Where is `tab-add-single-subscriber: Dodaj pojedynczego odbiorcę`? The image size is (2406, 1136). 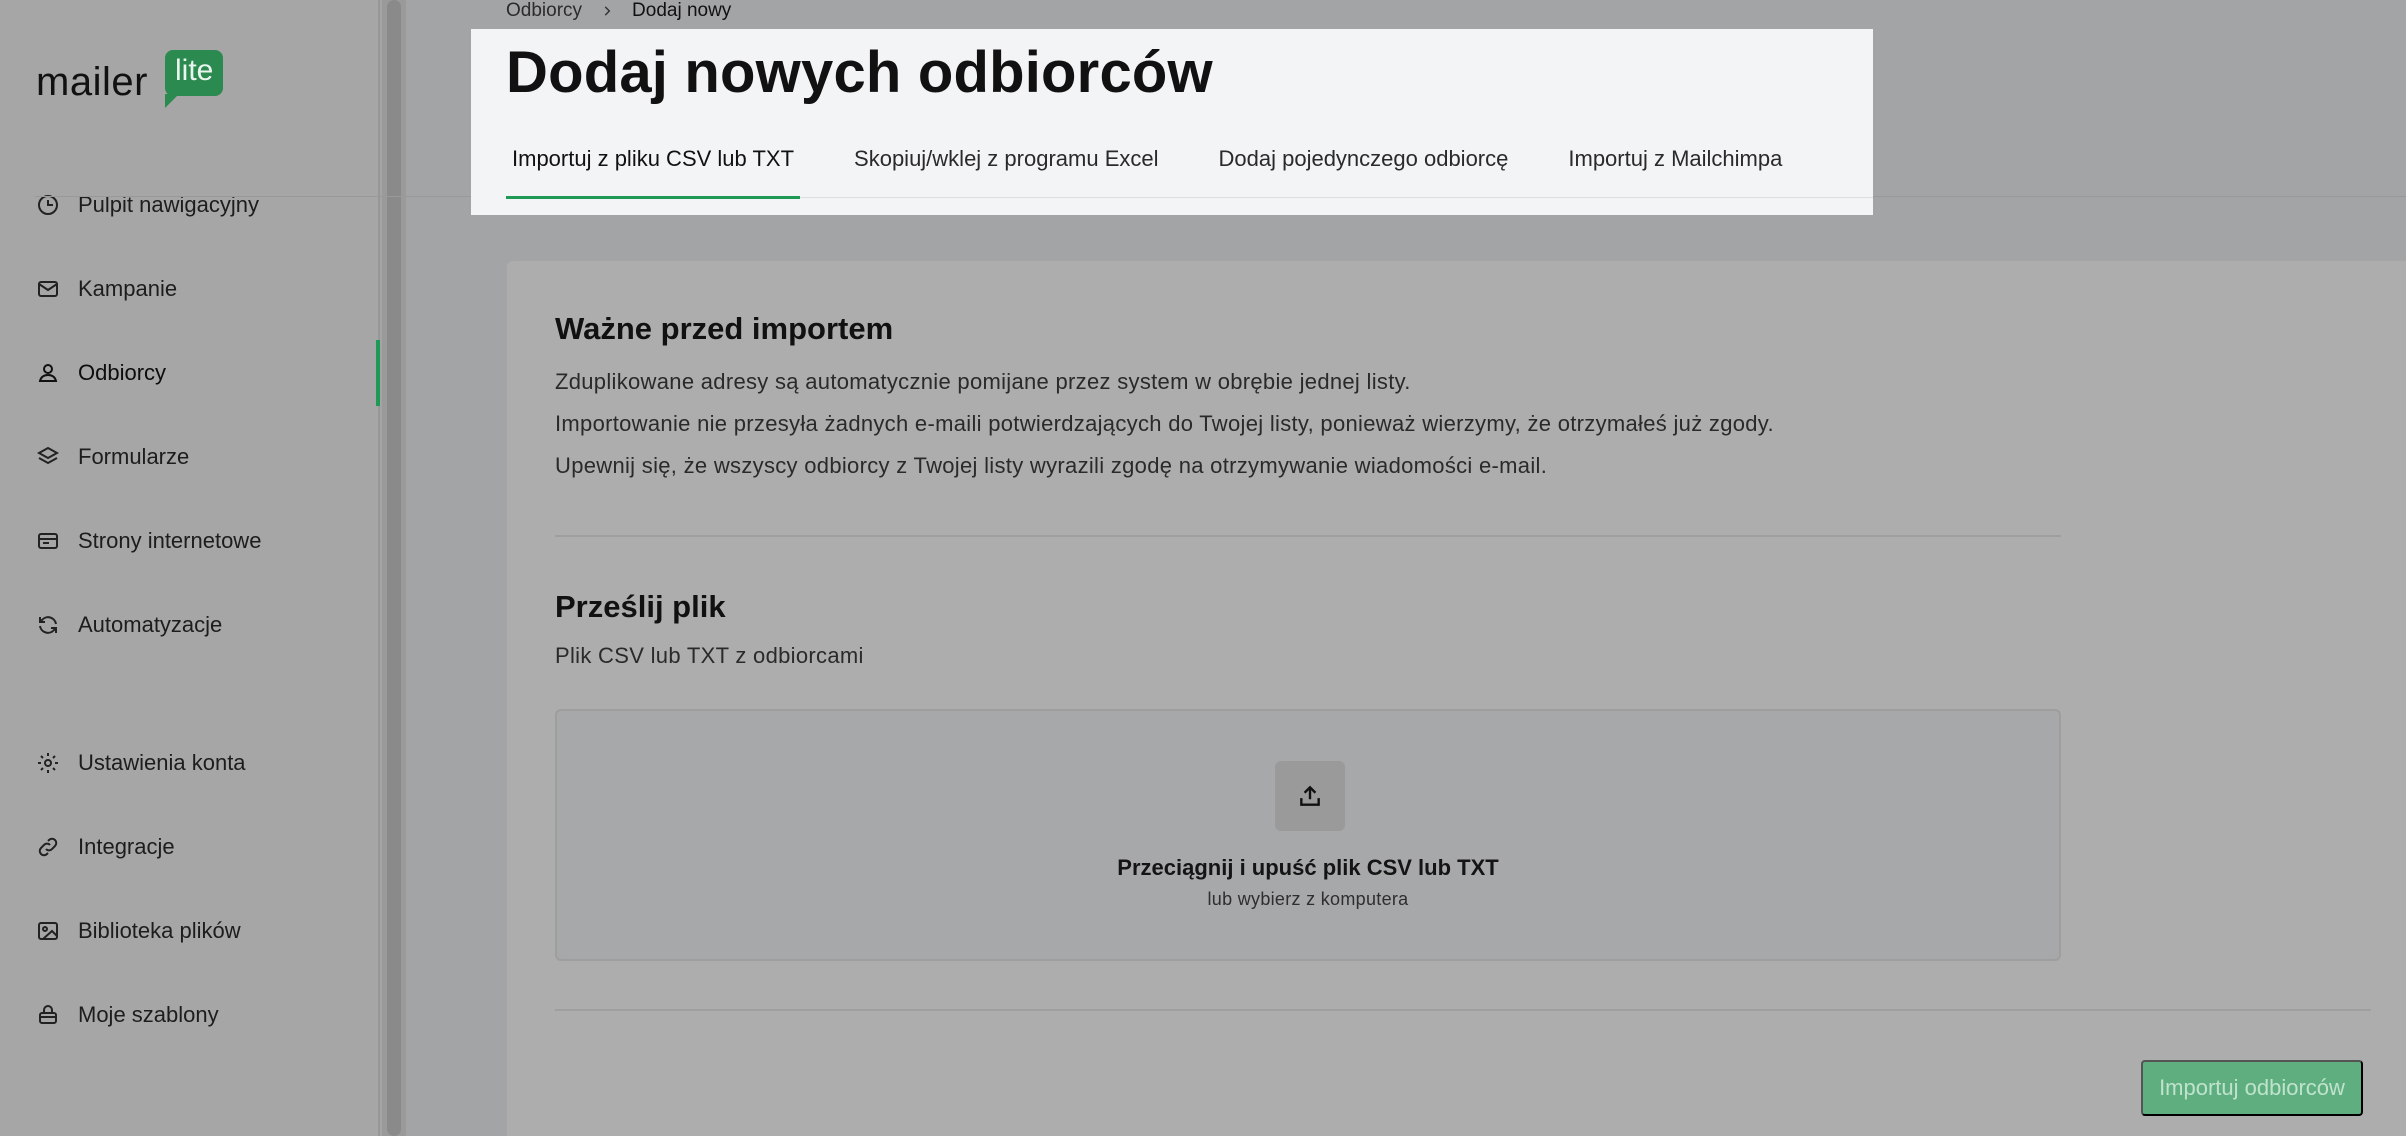
tab-add-single-subscriber: Dodaj pojedynczego odbiorcę is located at coordinates (1364, 169).